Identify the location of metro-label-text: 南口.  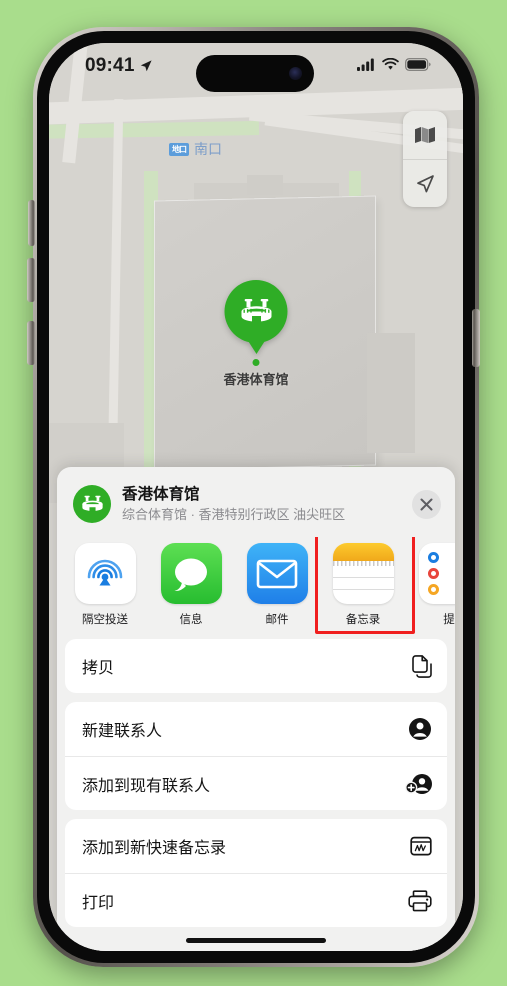
(208, 149).